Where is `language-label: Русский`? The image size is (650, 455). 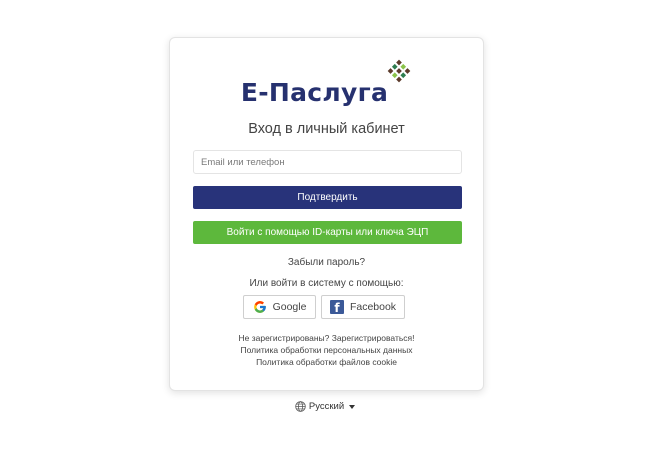 language-label: Русский is located at coordinates (326, 406).